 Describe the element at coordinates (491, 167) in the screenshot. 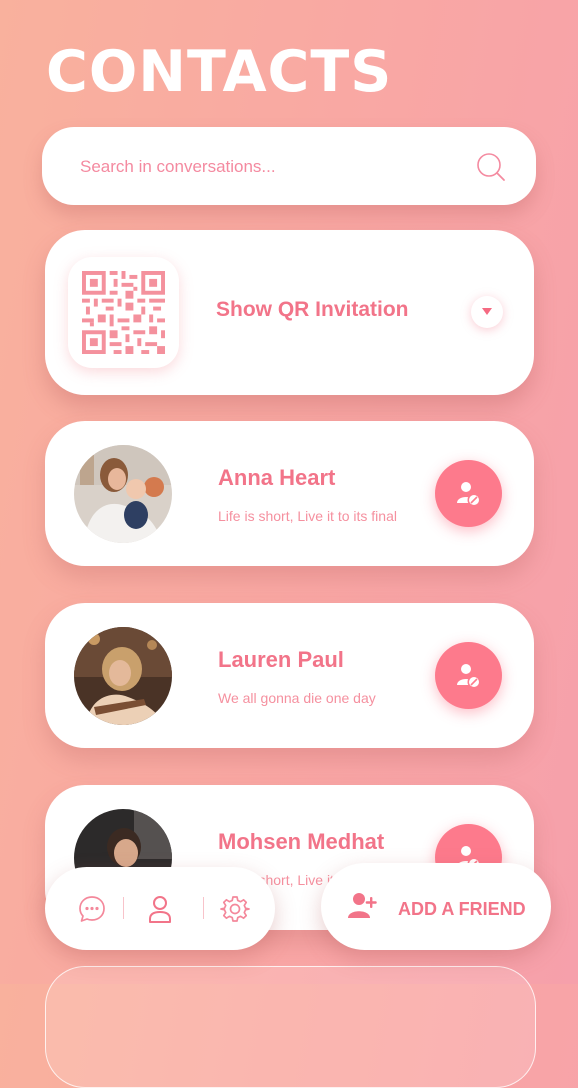

I see `search-icon` at that location.